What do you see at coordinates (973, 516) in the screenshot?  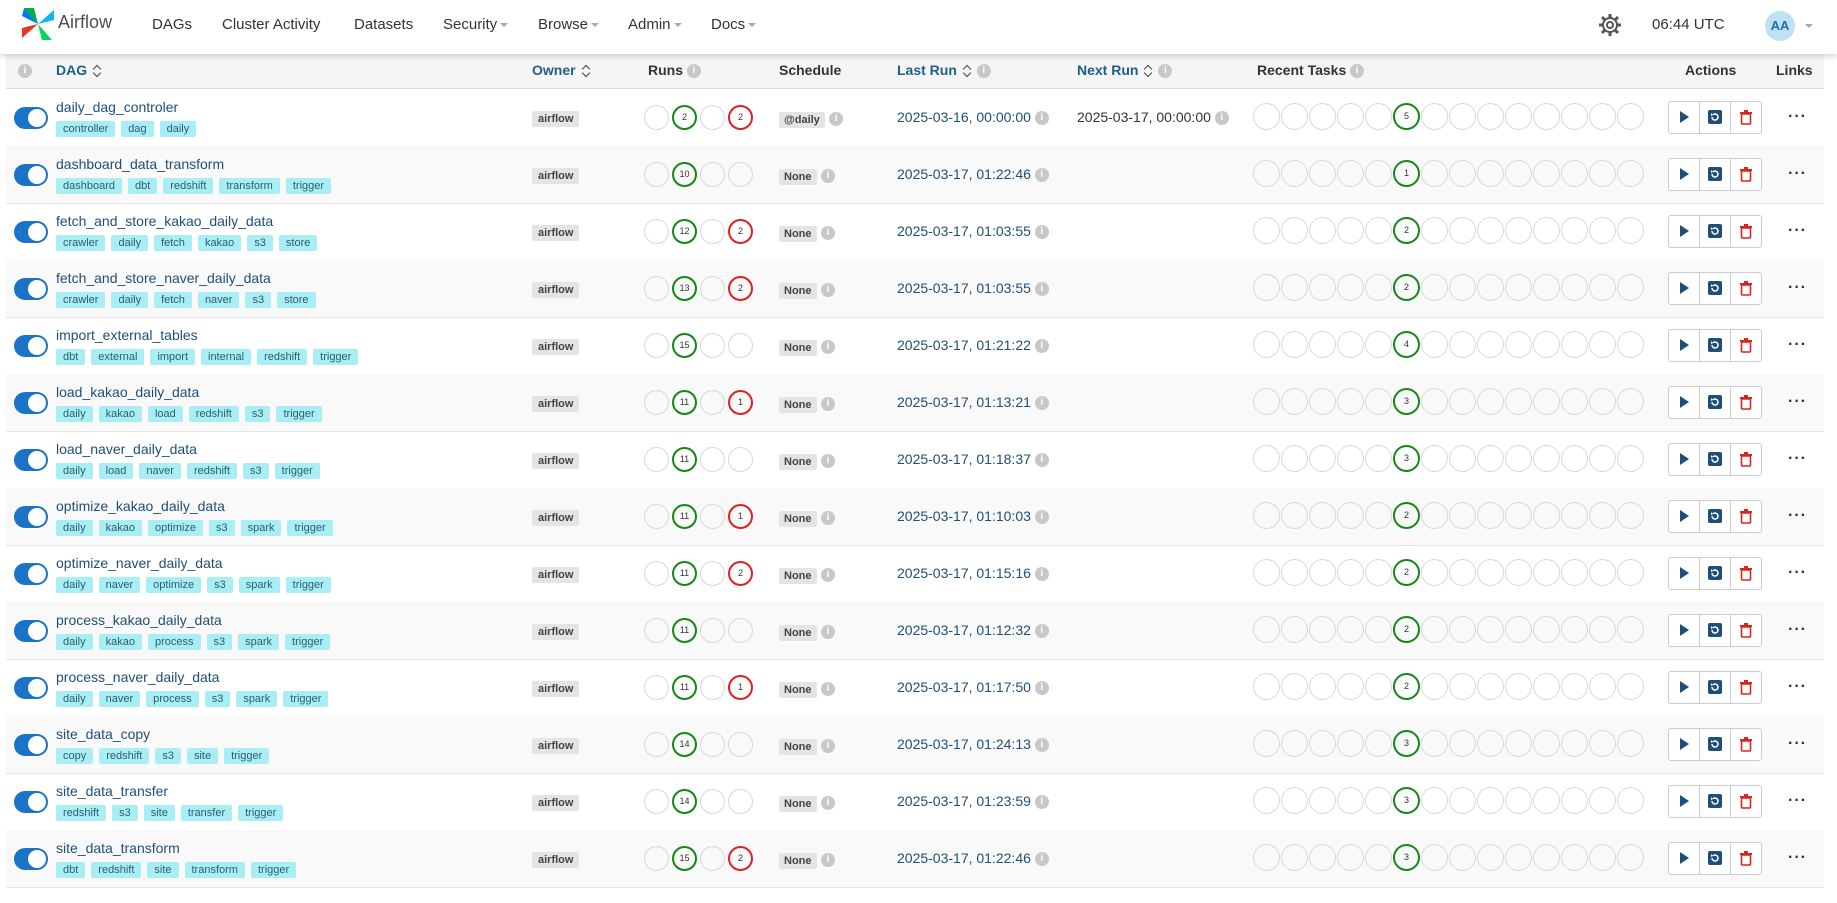 I see `last-run-link: 2025-03-17, 01:10:03 i` at bounding box center [973, 516].